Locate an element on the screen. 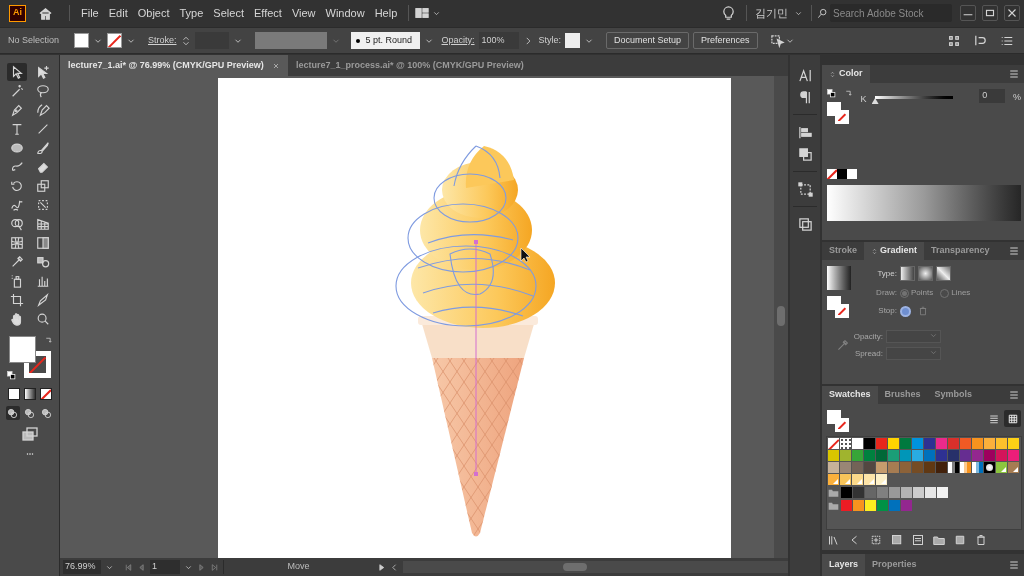 The image size is (1024, 576). document-tab: lecture7_1_process.ai* @ 100% (CMYK/GPU Preview) is located at coordinates (409, 65).